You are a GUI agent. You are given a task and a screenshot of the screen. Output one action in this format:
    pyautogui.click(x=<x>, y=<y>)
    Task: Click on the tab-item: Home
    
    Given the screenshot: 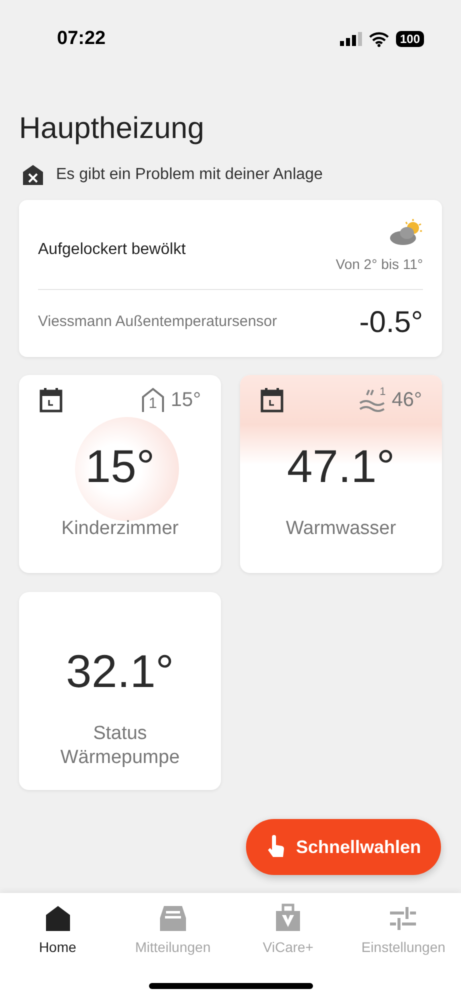 What is the action you would take?
    pyautogui.click(x=57, y=930)
    